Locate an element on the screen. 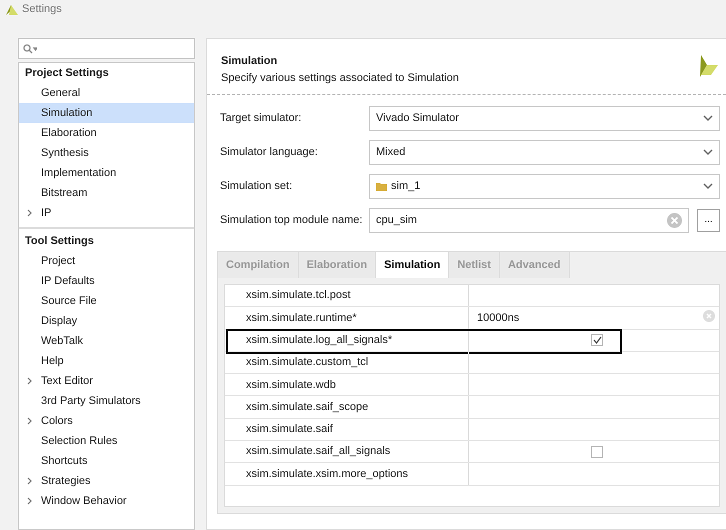 This screenshot has height=530, width=726. sidebar-item: Display is located at coordinates (106, 321).